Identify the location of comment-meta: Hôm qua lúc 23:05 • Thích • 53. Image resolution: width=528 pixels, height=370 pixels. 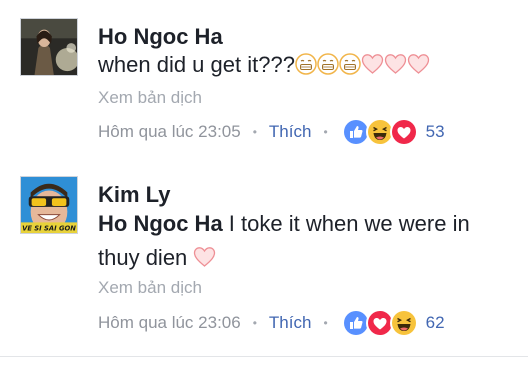
(271, 132).